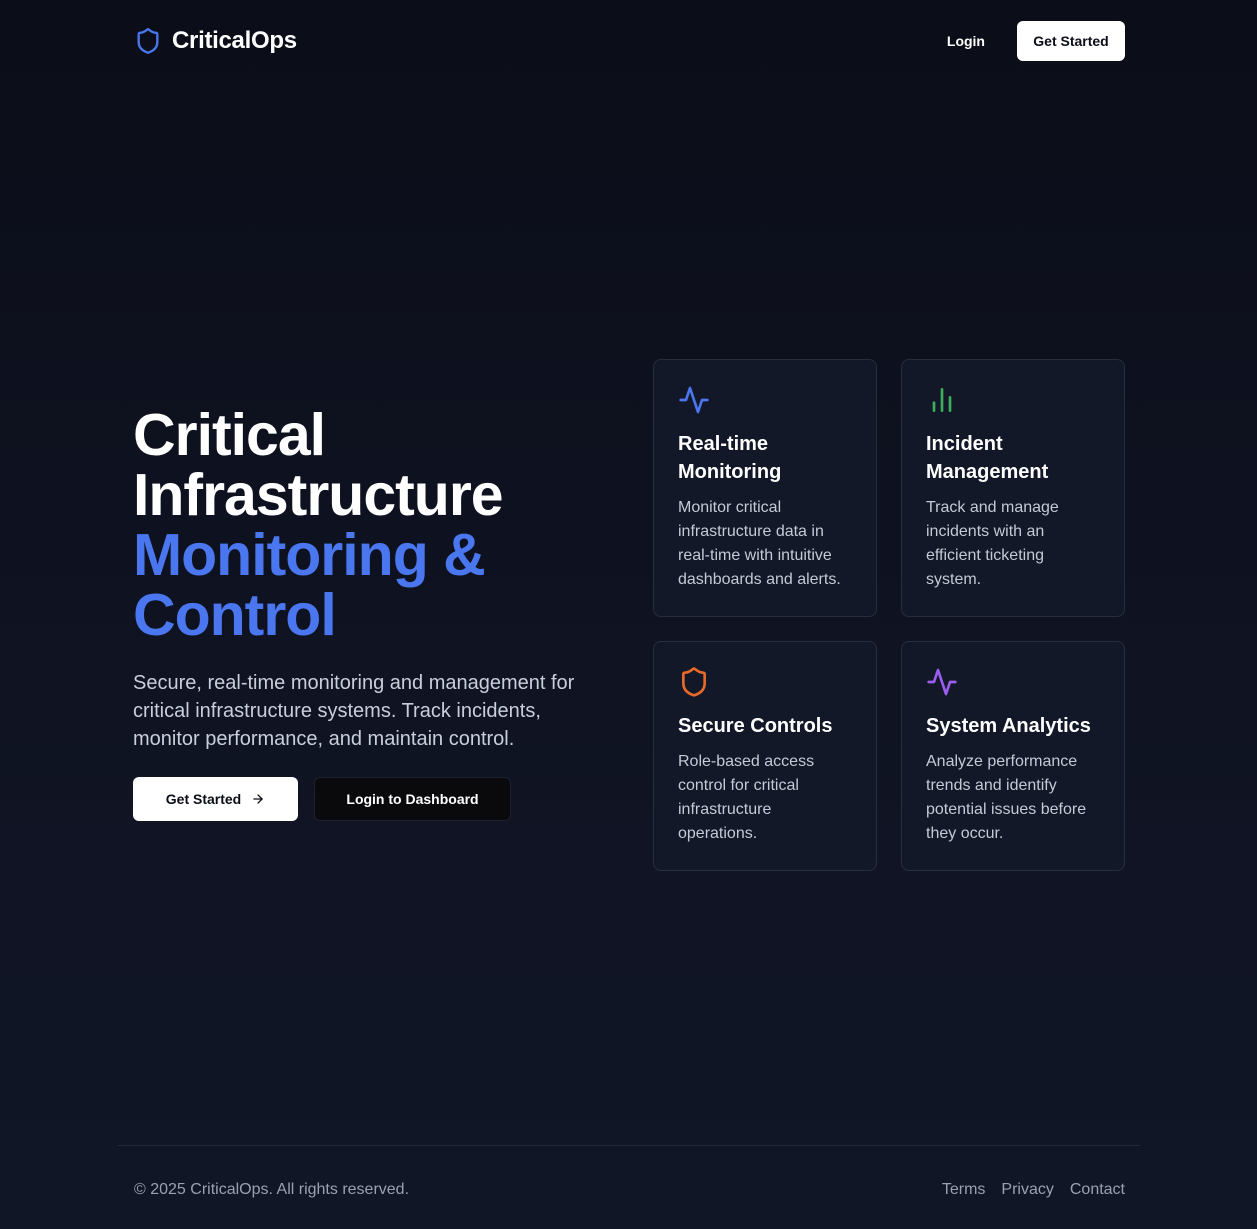 This screenshot has height=1229, width=1257. What do you see at coordinates (966, 41) in the screenshot?
I see `login-link: Login` at bounding box center [966, 41].